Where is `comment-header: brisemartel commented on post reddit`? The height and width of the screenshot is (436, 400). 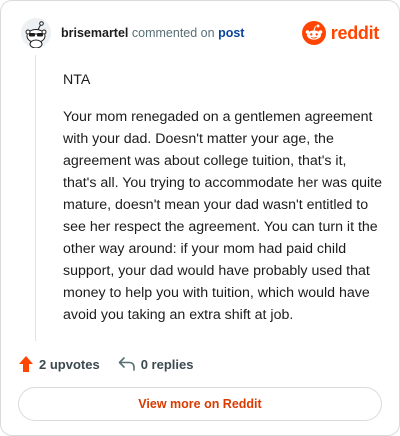 comment-header: brisemartel commented on post reddit is located at coordinates (200, 33).